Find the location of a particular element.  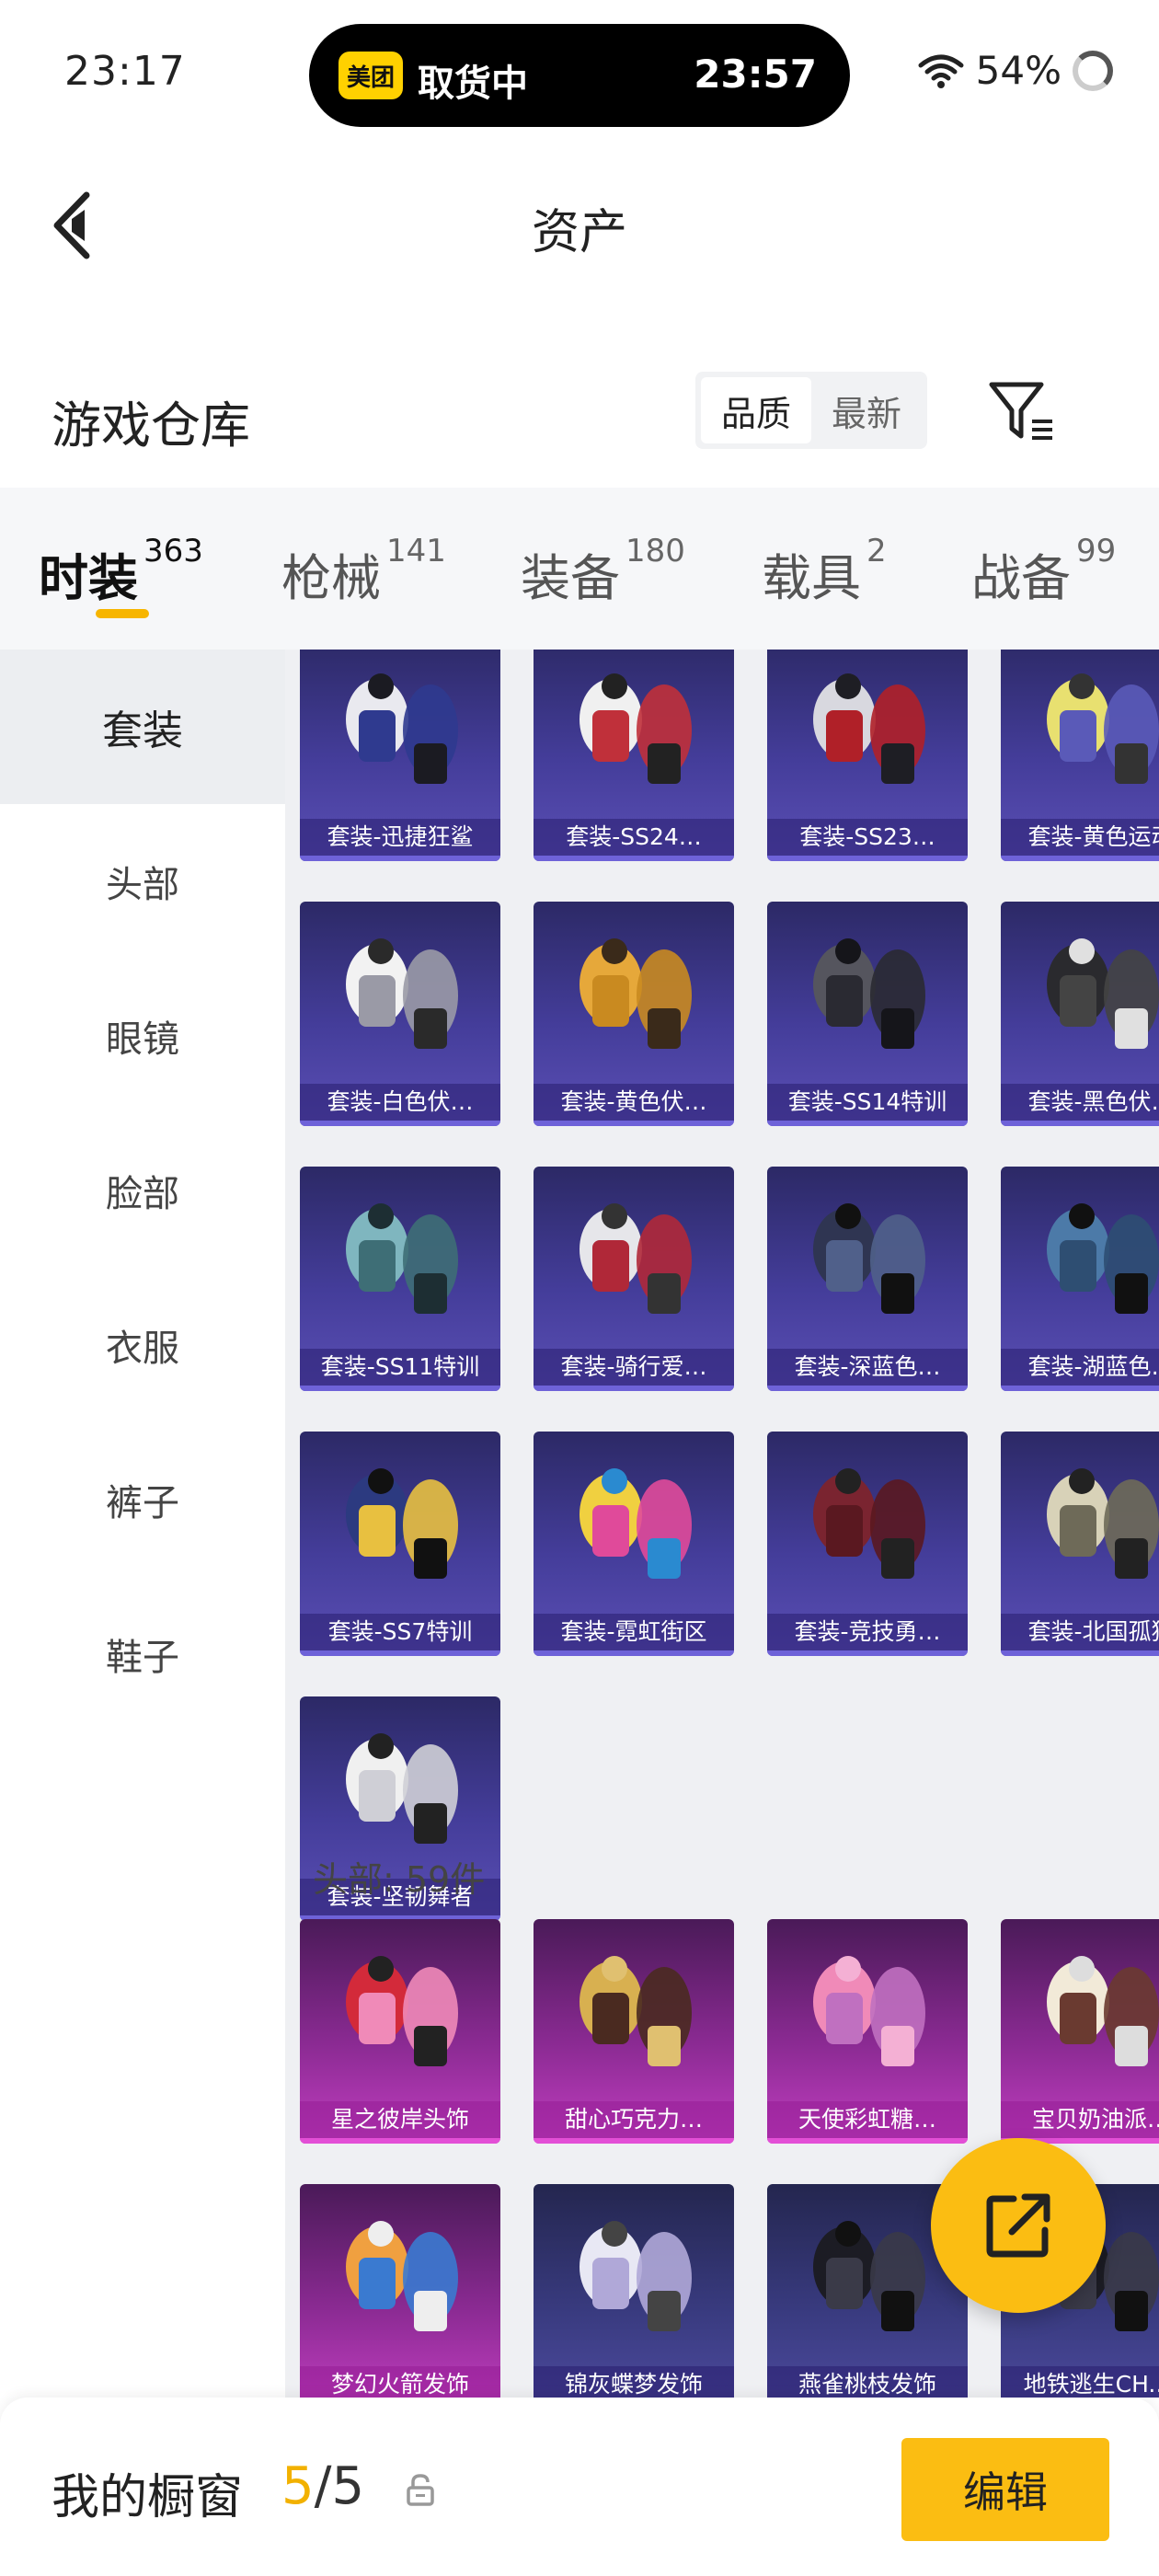

tab-guns: 枪械 141 is located at coordinates (363, 571).